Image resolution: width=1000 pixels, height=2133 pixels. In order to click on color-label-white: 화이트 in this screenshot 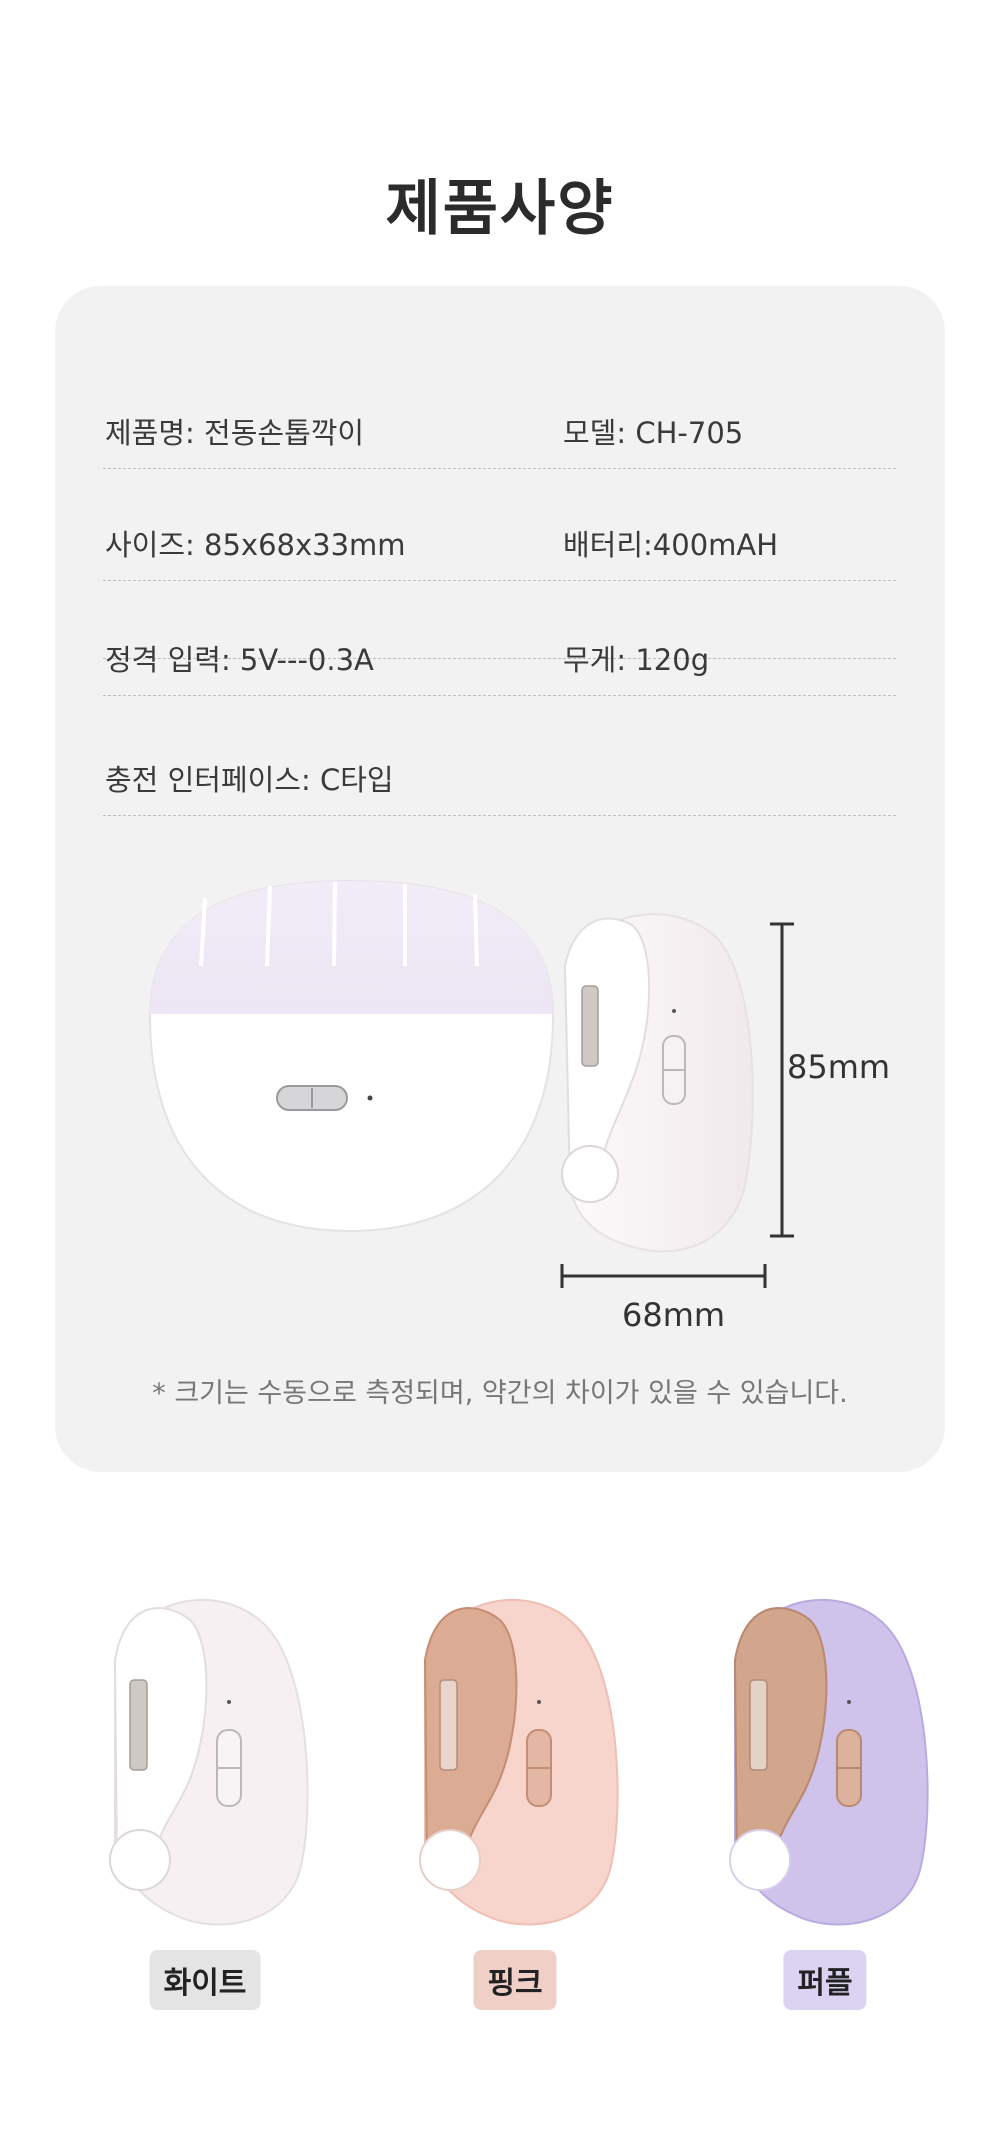, I will do `click(205, 1980)`.